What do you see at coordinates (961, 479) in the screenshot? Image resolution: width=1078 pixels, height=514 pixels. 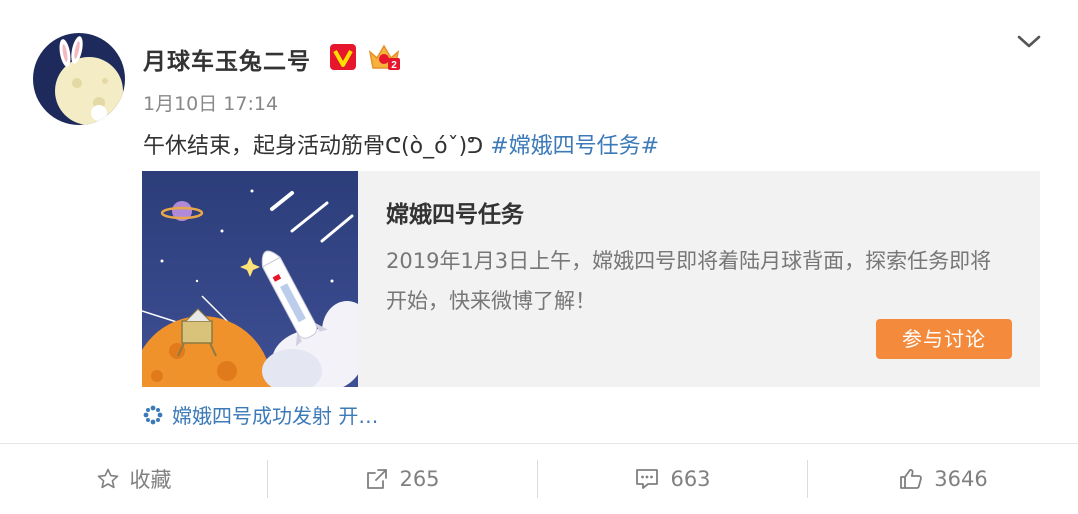 I see `like-count: 3646` at bounding box center [961, 479].